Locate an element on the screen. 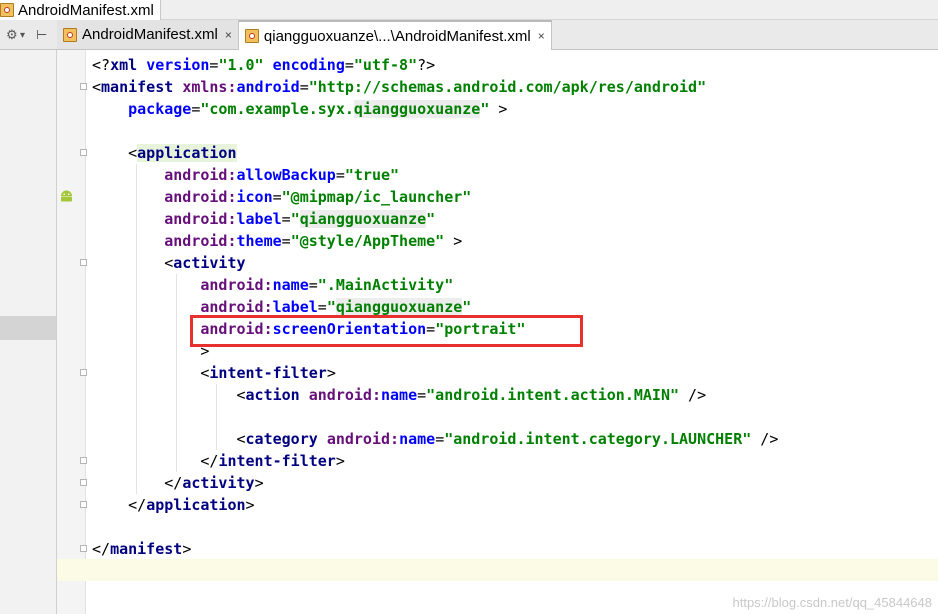  code-line: <application is located at coordinates (164, 153).